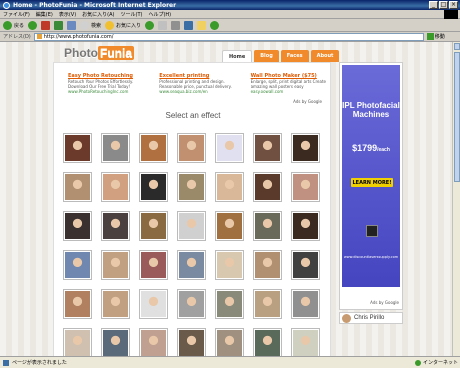  I want to click on ad-url: www.PhotoRetouchingInc.com, so click(105, 91).